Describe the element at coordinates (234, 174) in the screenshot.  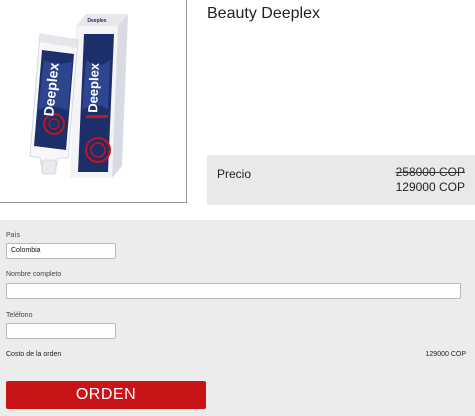
I see `price-label: Precio` at that location.